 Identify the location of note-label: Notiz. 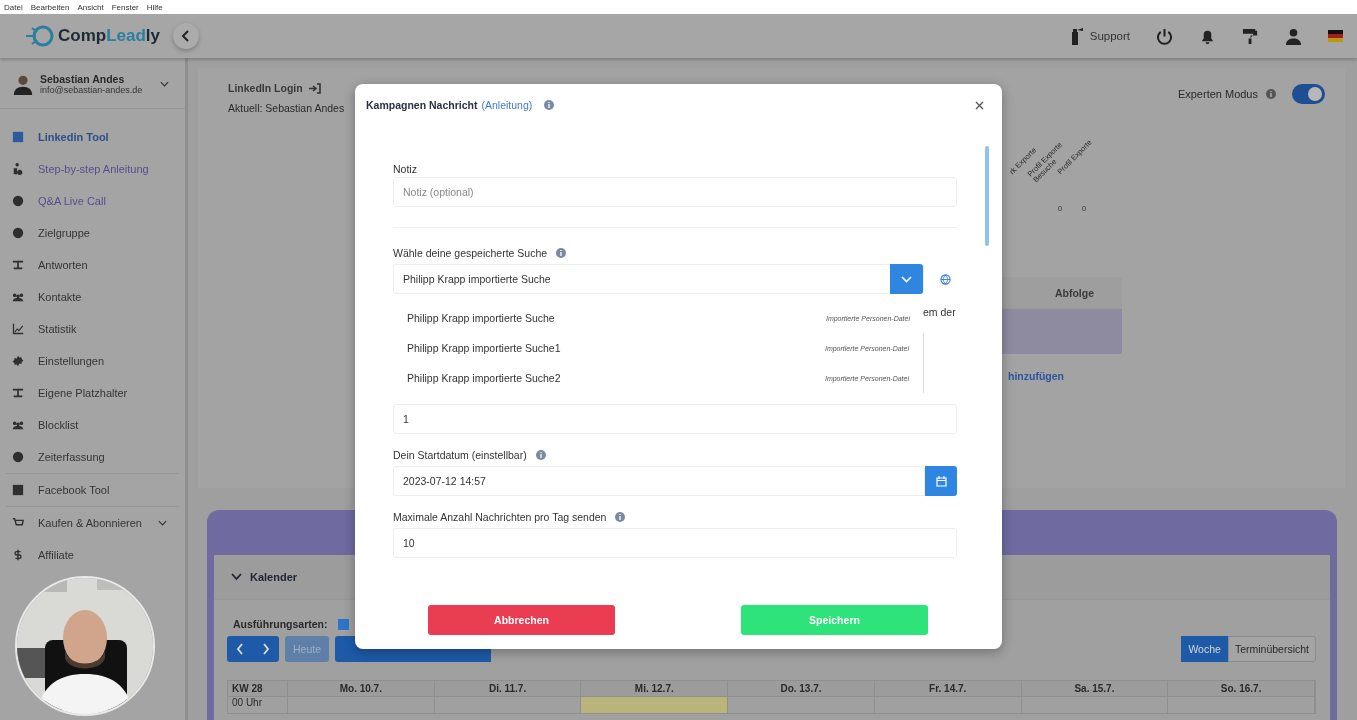
(405, 169).